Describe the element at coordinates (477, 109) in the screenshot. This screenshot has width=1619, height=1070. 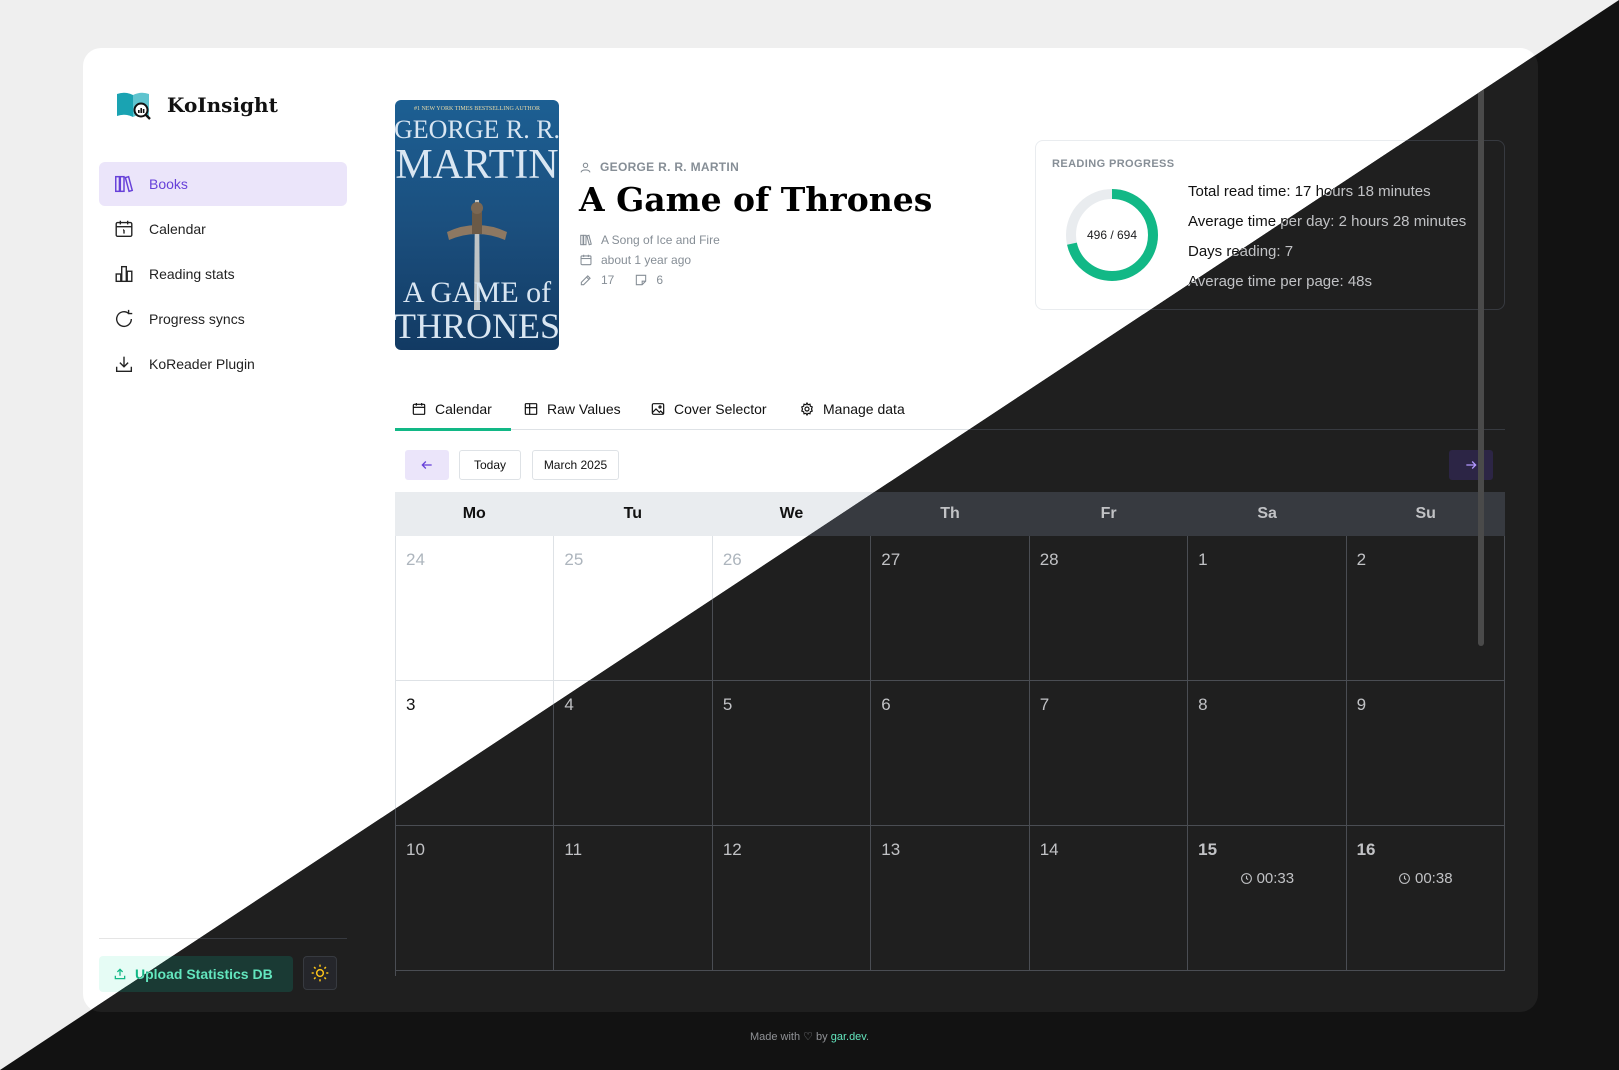
I see `cover-tagline: #1 NEW YORK TIMES BESTSELLING AUTHOR` at that location.